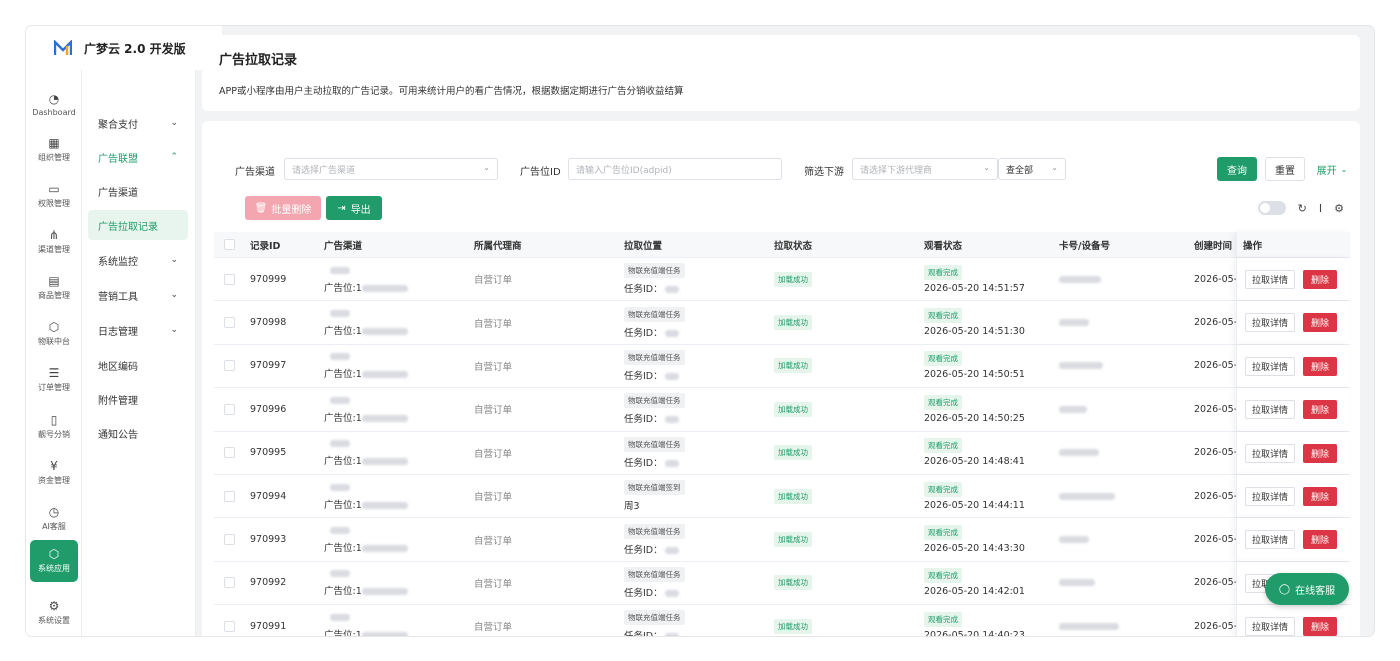 The width and height of the screenshot is (1400, 661). What do you see at coordinates (54, 473) in the screenshot?
I see `rail-item: ¥ 资金管理` at bounding box center [54, 473].